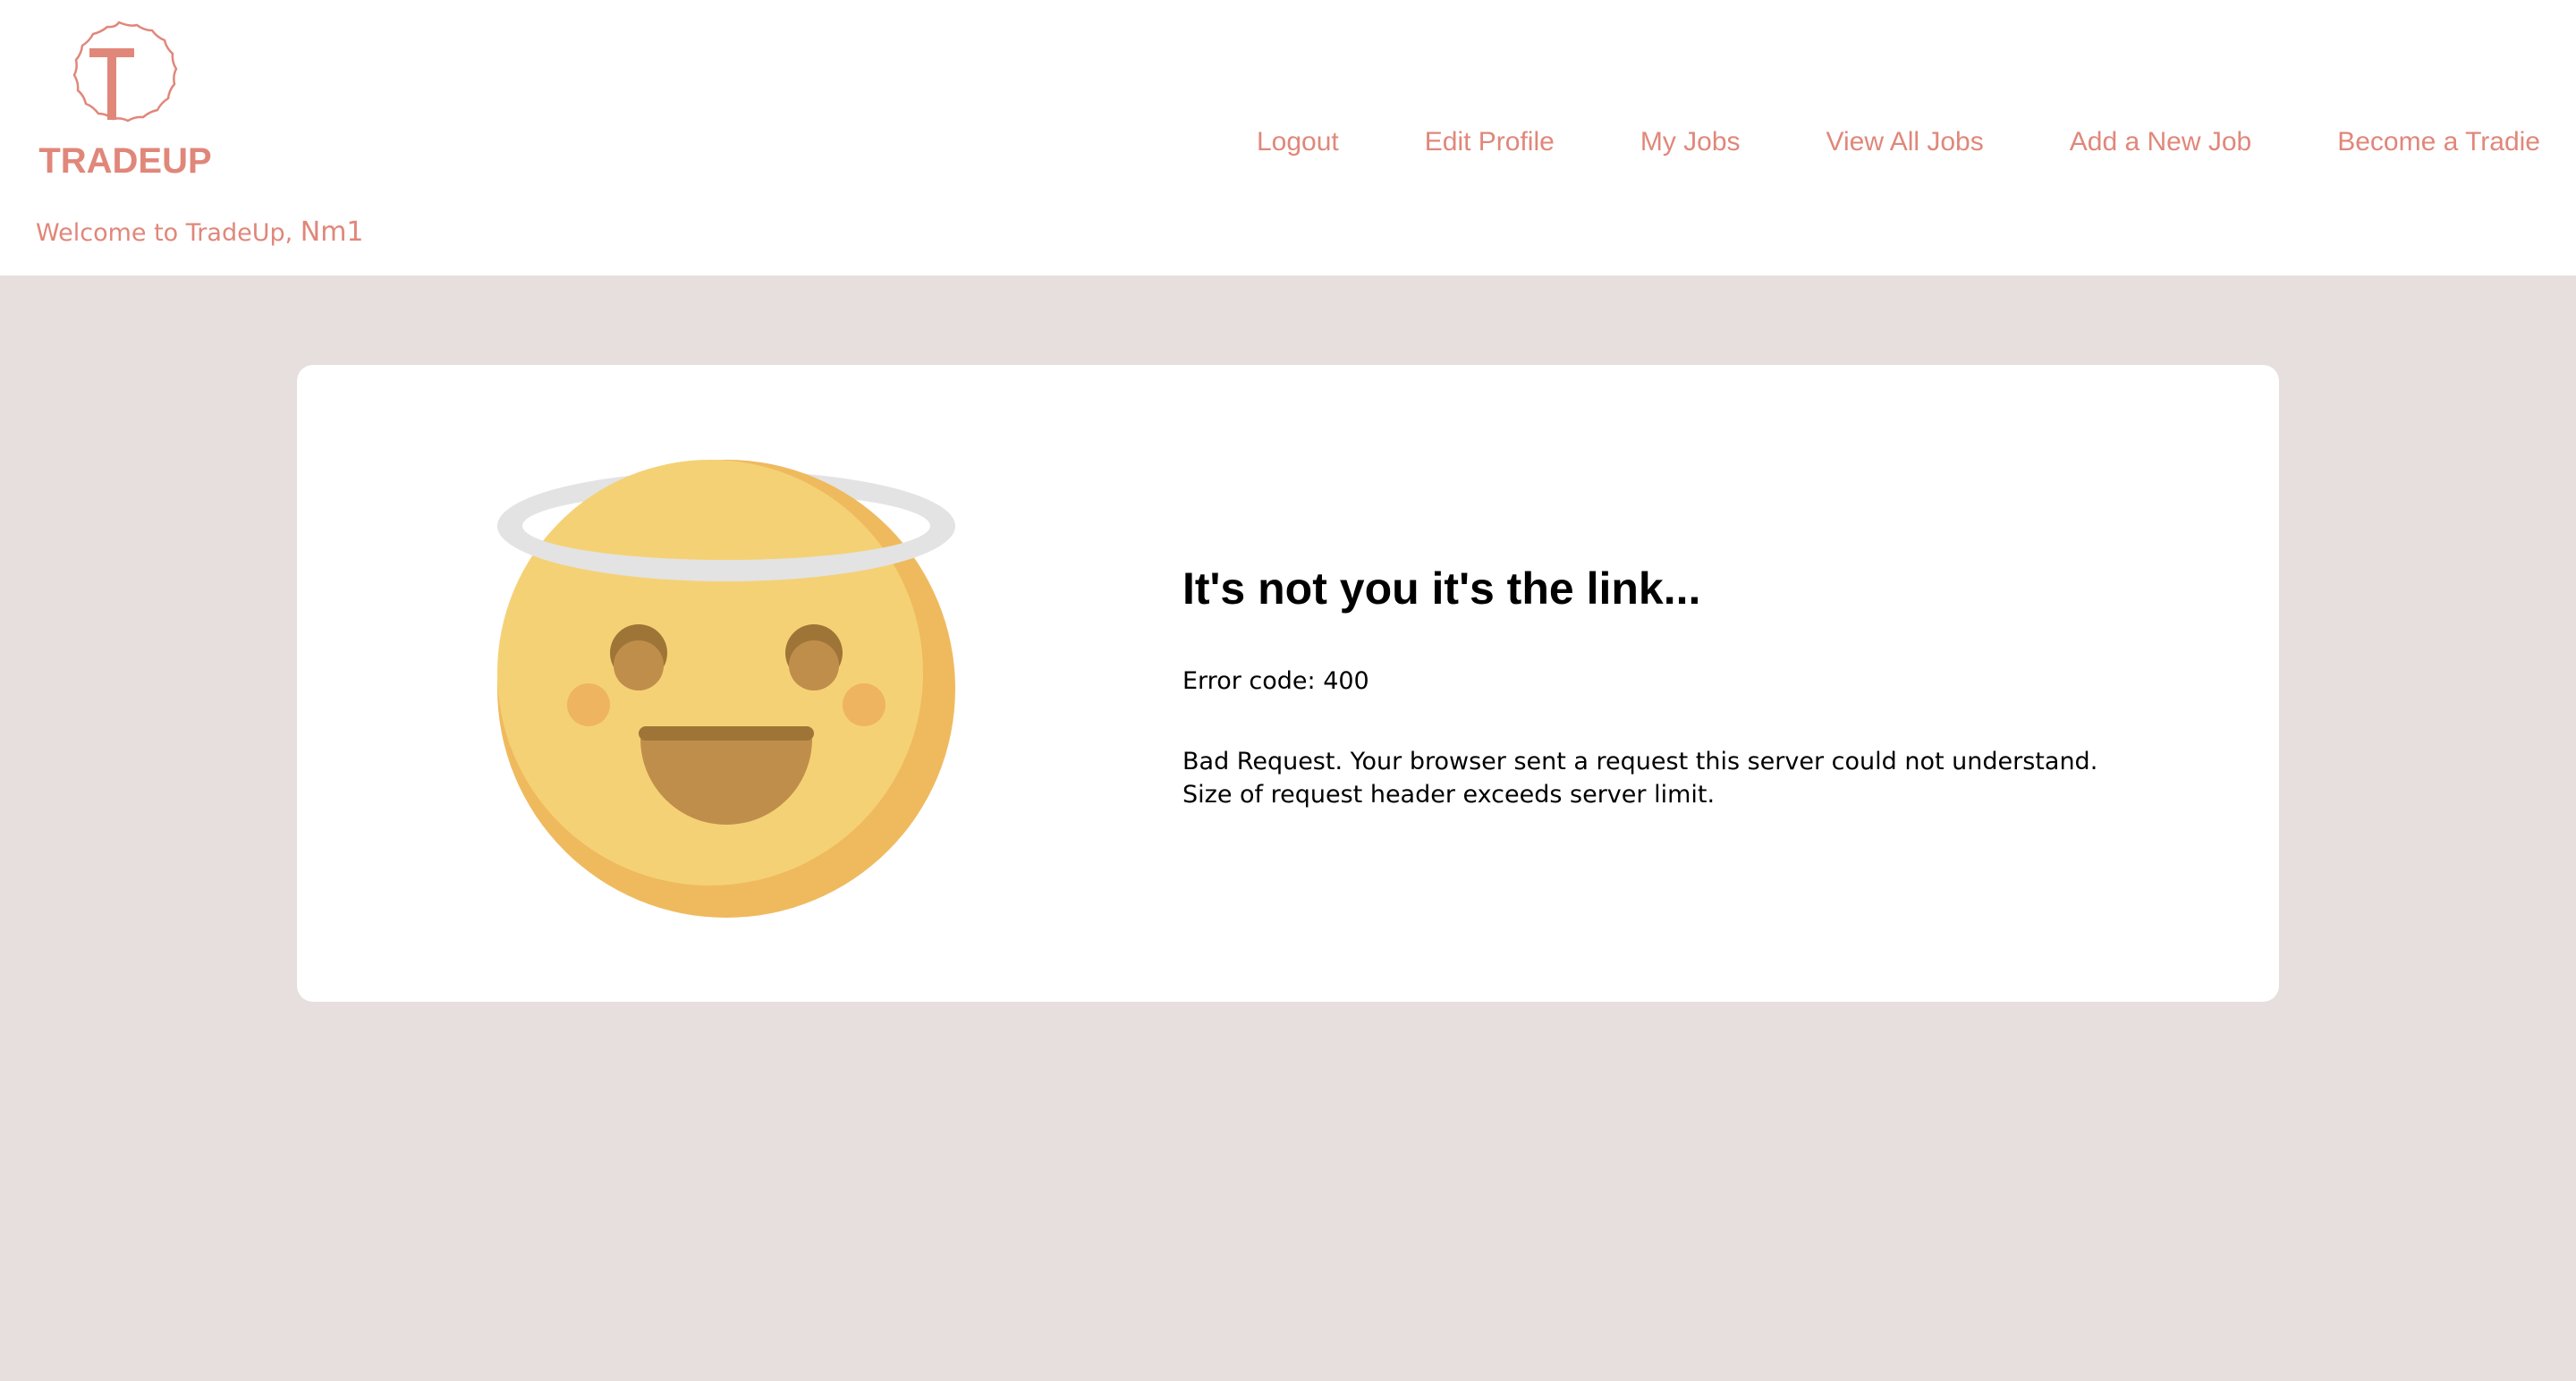 The height and width of the screenshot is (1381, 2576). I want to click on nav-my-jobs: My Jobs, so click(1690, 142).